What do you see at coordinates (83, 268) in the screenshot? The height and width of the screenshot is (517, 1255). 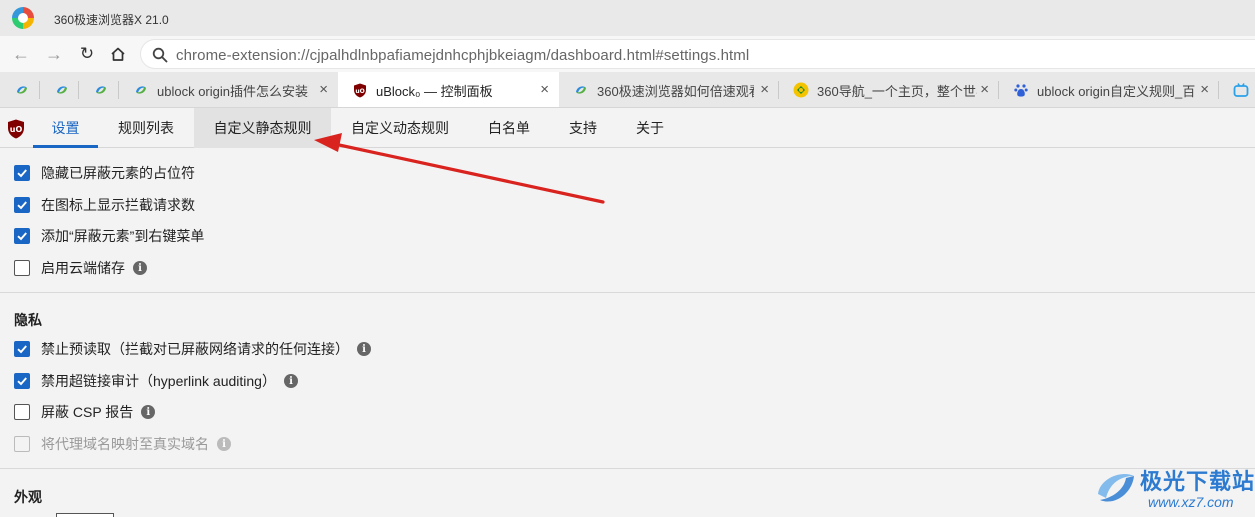 I see `setting-label: 启用云端储存` at bounding box center [83, 268].